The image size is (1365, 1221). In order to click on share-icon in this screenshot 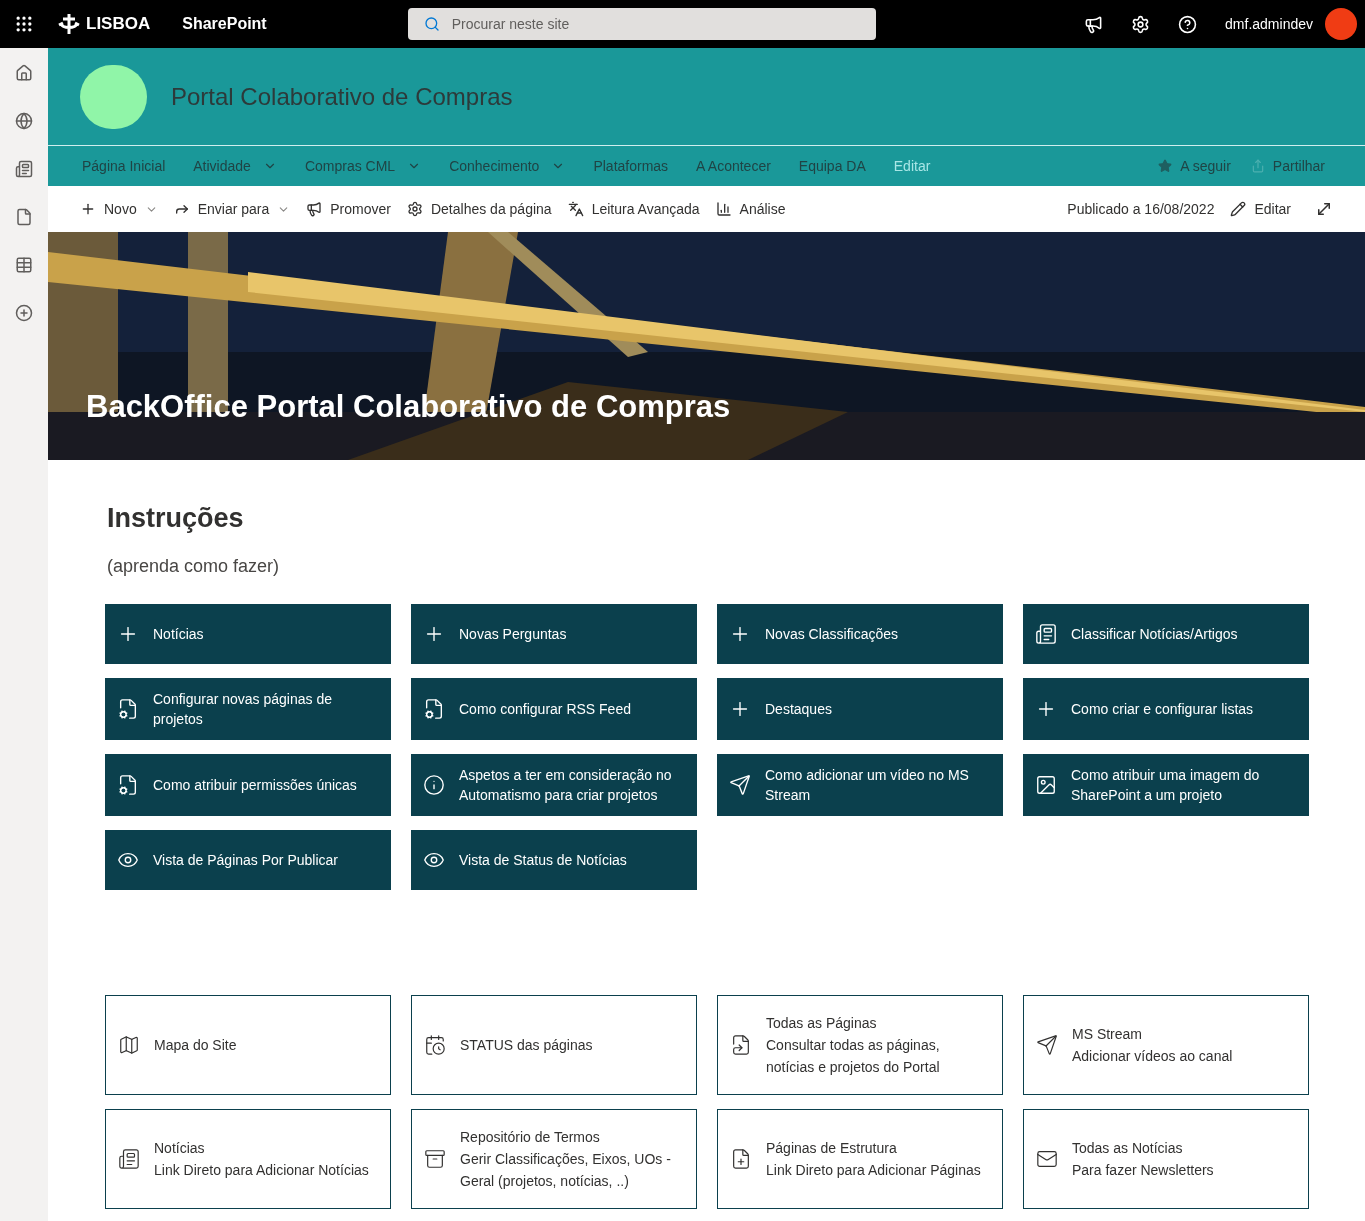, I will do `click(1257, 166)`.